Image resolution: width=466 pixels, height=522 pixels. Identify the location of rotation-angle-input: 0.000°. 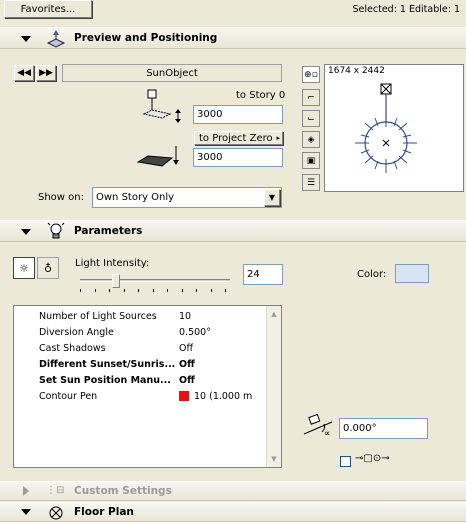
(383, 428).